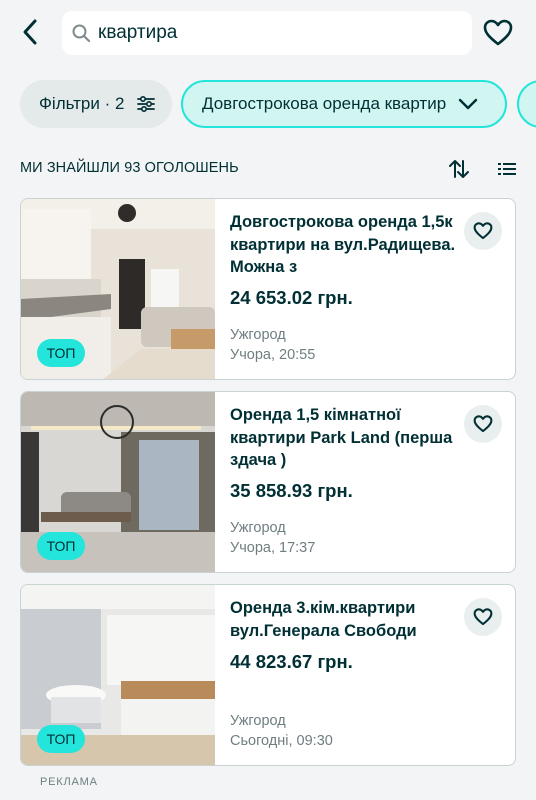 Image resolution: width=536 pixels, height=800 pixels. What do you see at coordinates (273, 355) in the screenshot?
I see `listing-date: Учора, 20:55` at bounding box center [273, 355].